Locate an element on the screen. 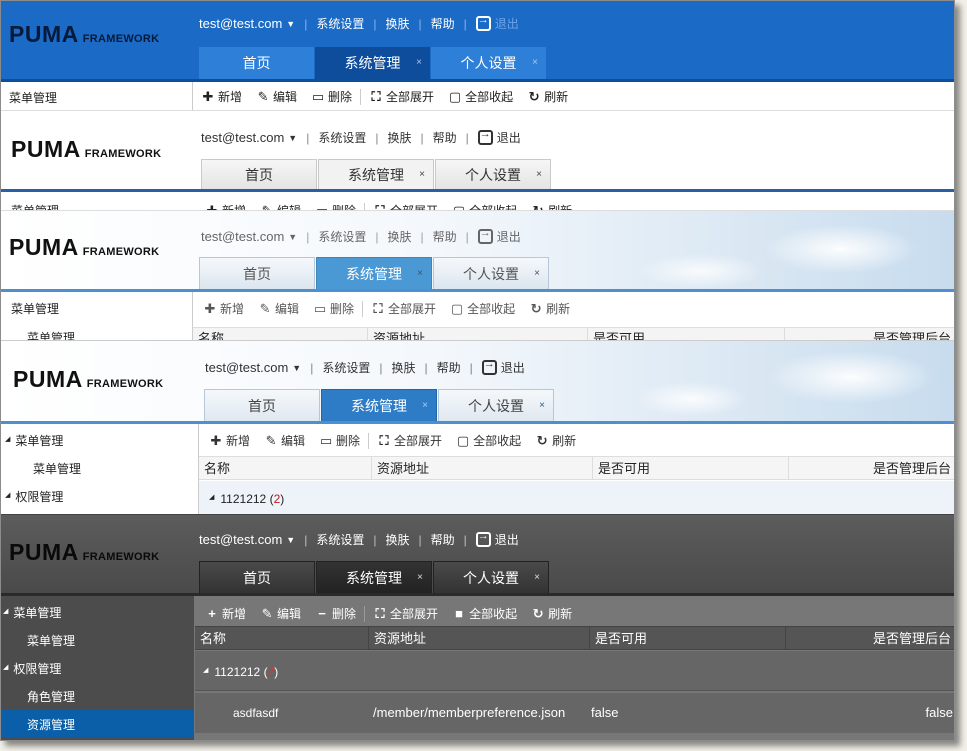 The width and height of the screenshot is (967, 751). tree-node-role-mgmt: 角色管理 is located at coordinates (51, 696).